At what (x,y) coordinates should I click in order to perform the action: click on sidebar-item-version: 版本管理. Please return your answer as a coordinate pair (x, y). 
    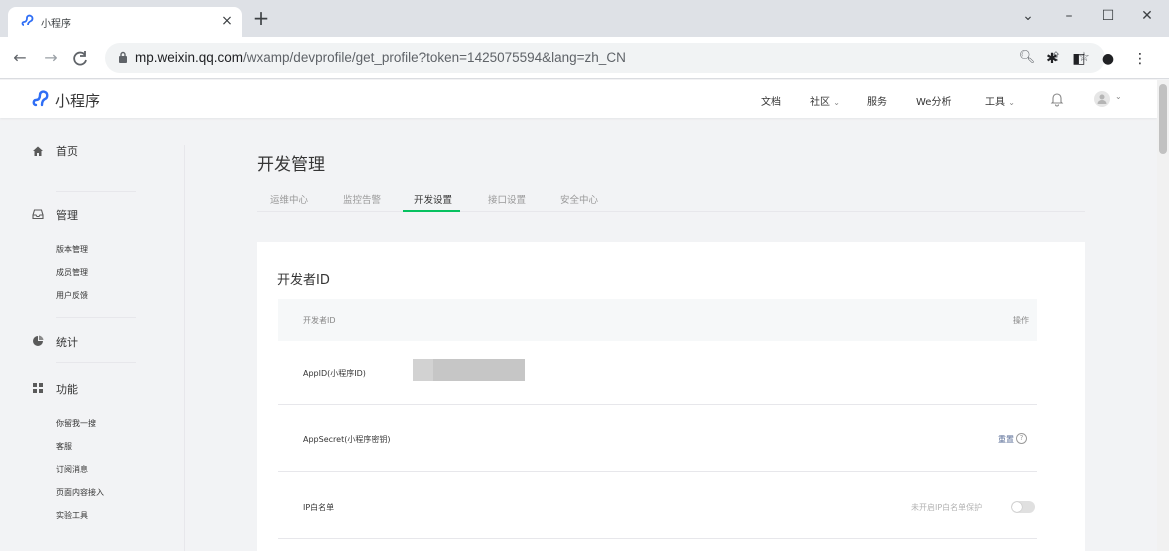
    Looking at the image, I should click on (72, 249).